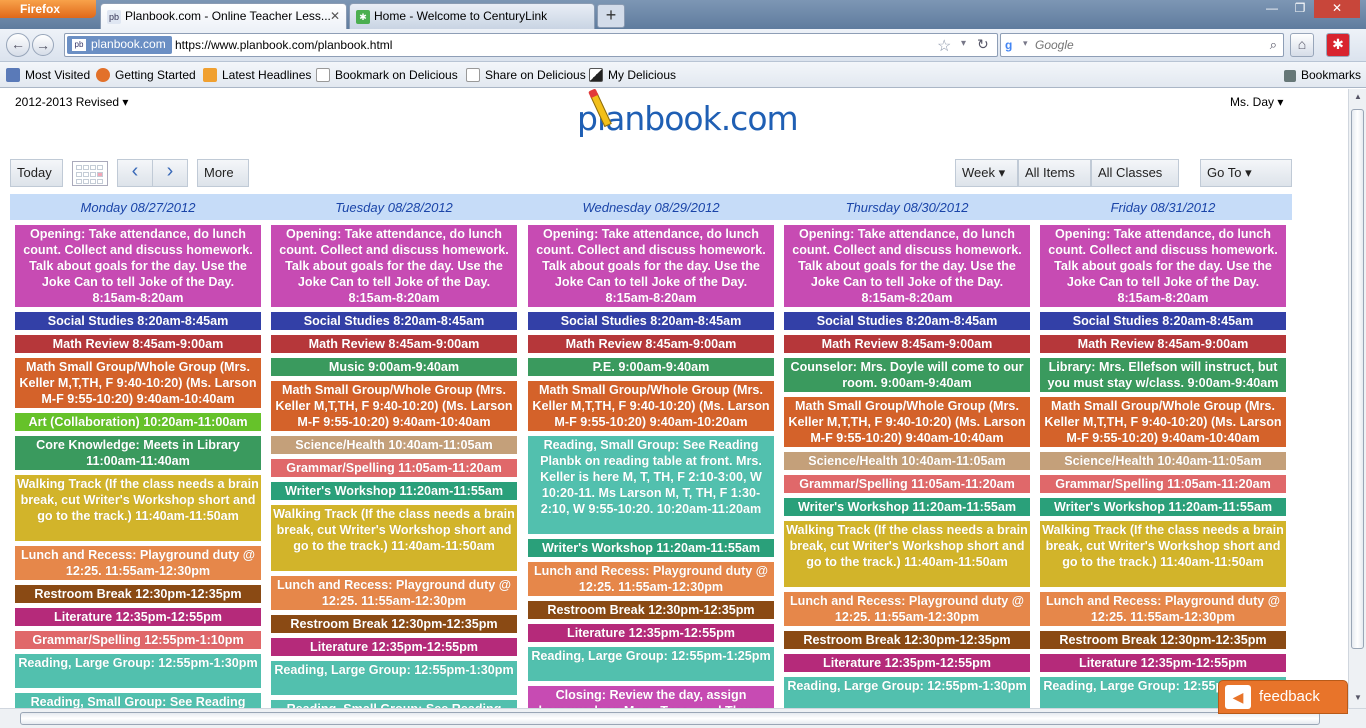 The image size is (1366, 728). Describe the element at coordinates (526, 75) in the screenshot. I see `bookmark-share-delicious: Share on Delicious` at that location.